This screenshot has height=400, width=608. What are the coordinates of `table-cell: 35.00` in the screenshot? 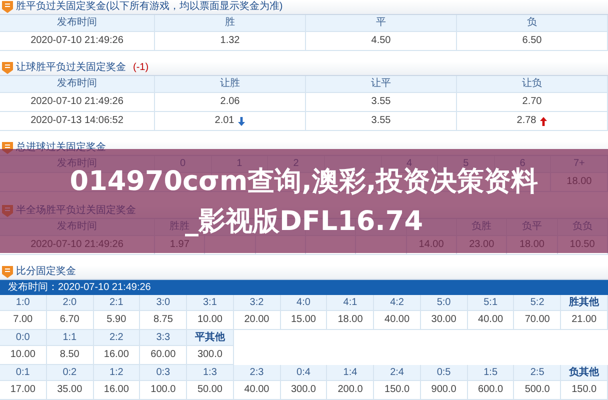 It's located at (69, 390).